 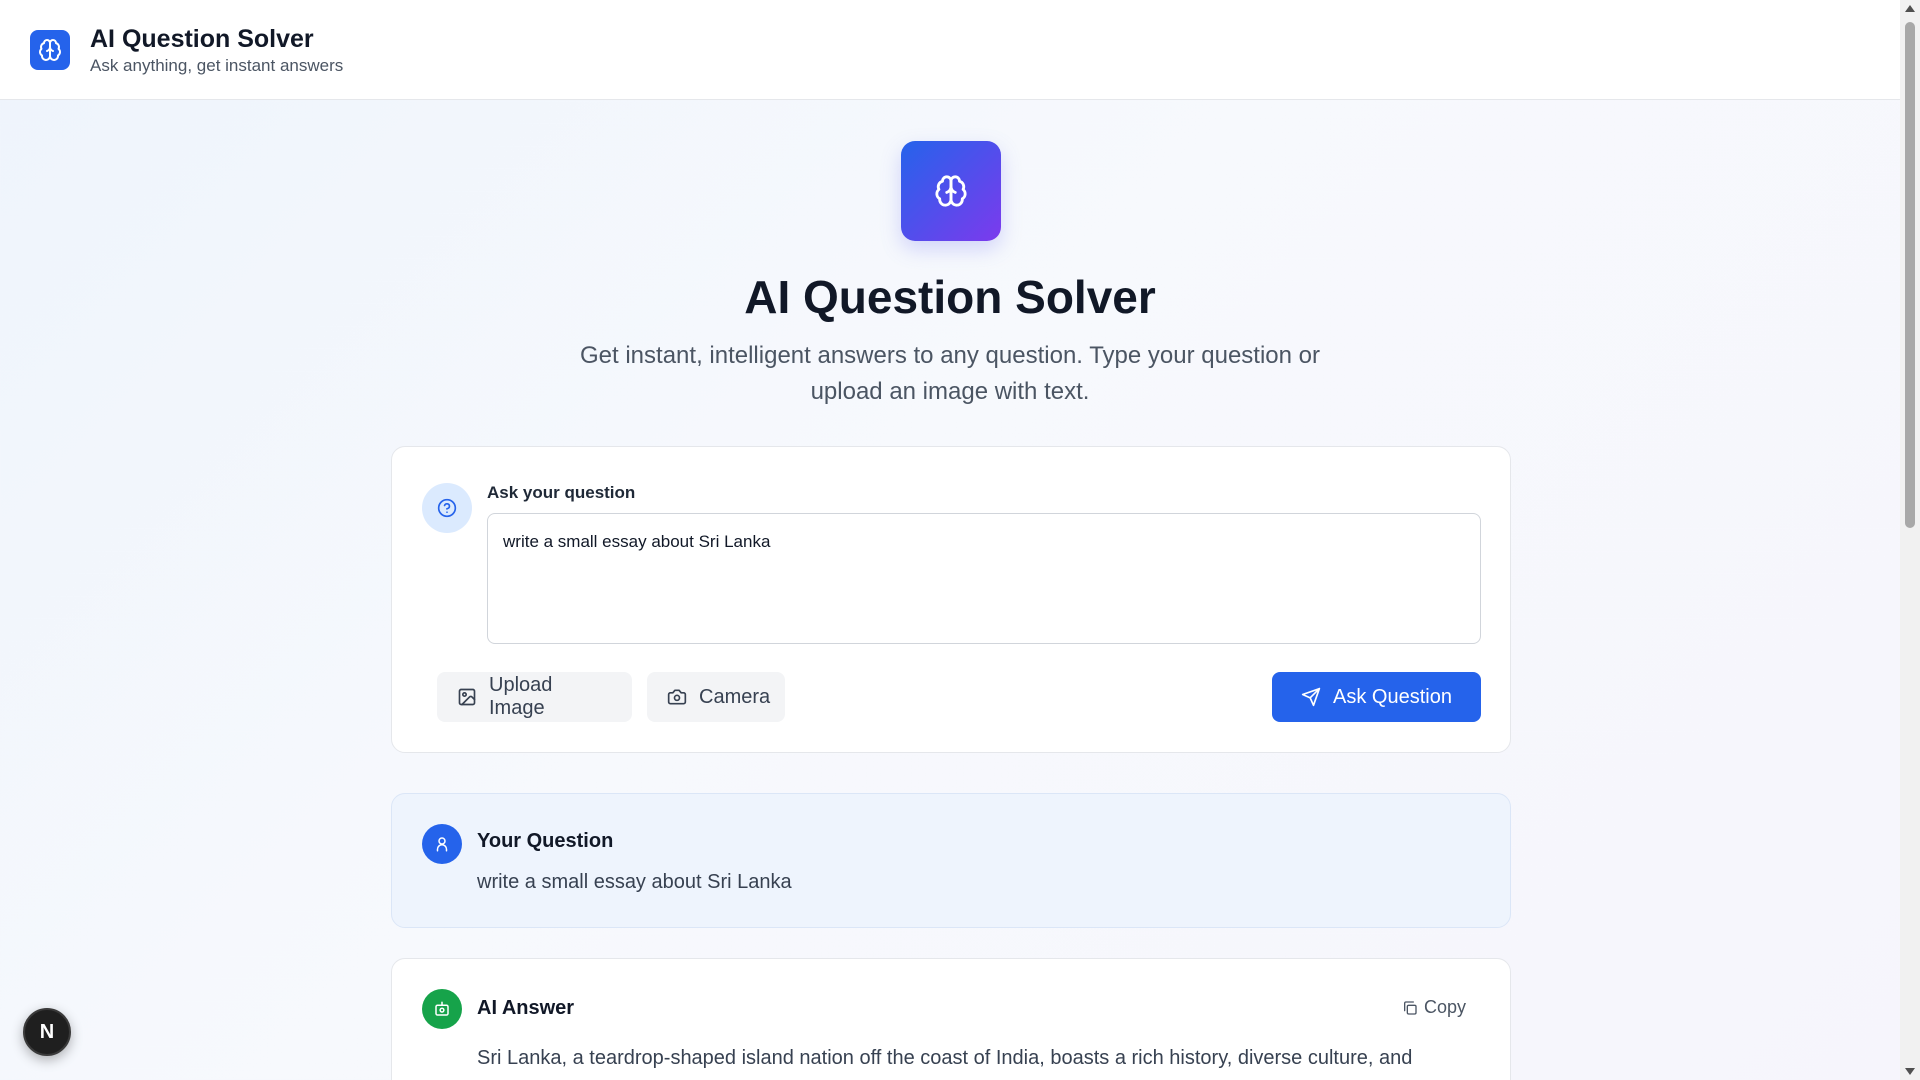 I want to click on scroll-thumb, so click(x=1910, y=275).